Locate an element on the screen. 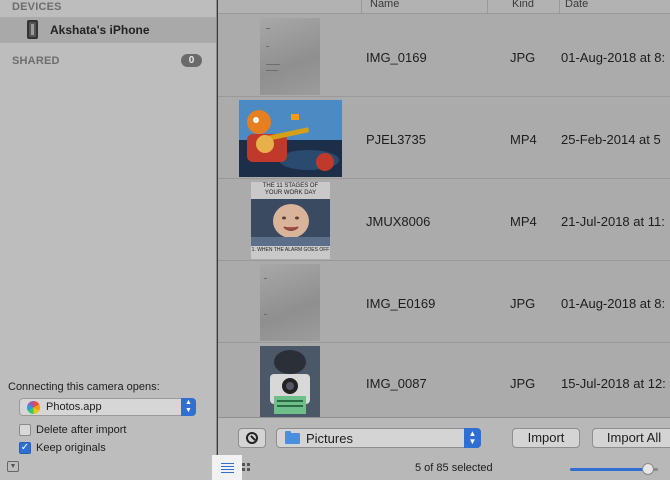 The width and height of the screenshot is (670, 480). keep-originals-option: ✓ Keep originals is located at coordinates (74, 448).